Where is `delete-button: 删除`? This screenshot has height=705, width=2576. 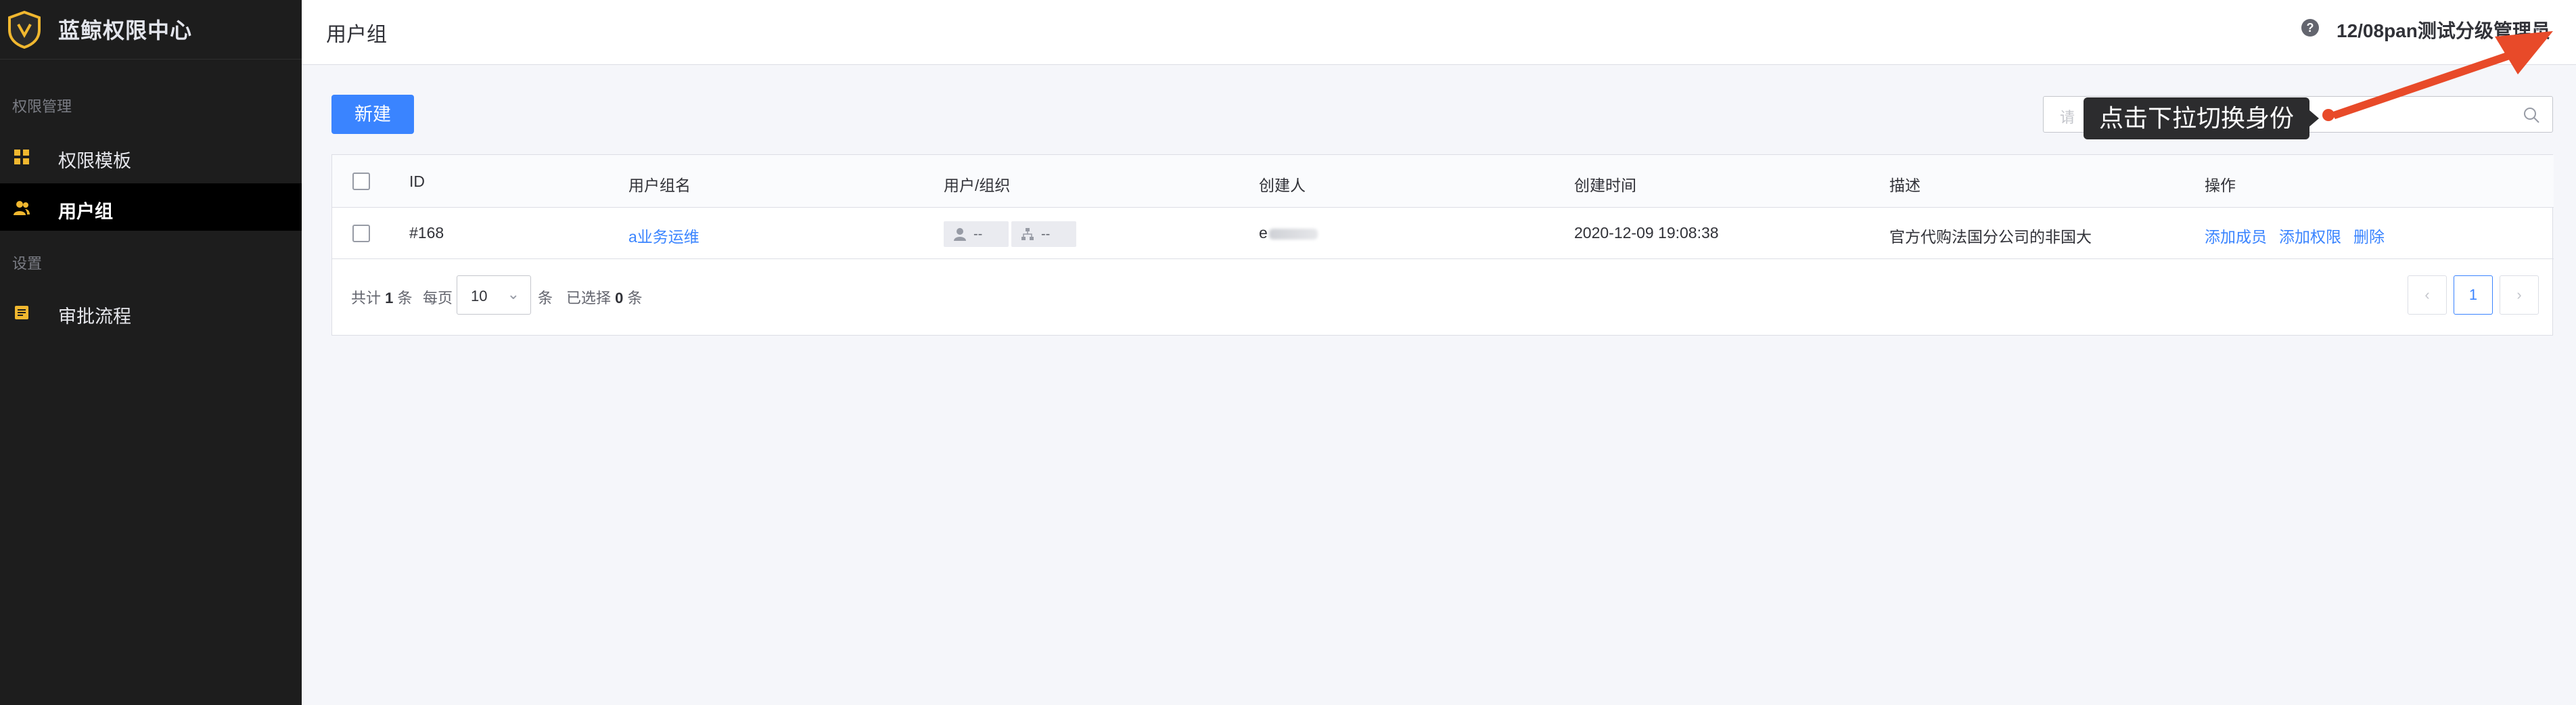 delete-button: 删除 is located at coordinates (2369, 235).